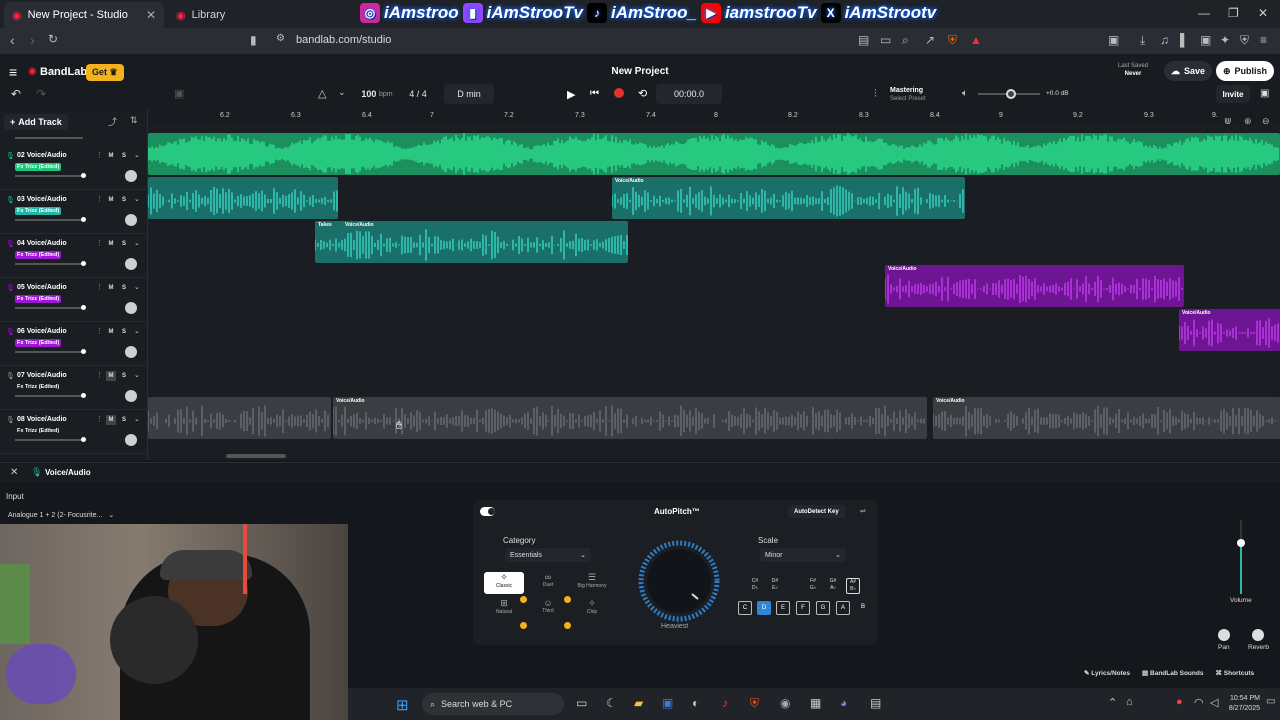  What do you see at coordinates (594, 93) in the screenshot?
I see `skip-back-icon: ⏮` at bounding box center [594, 93].